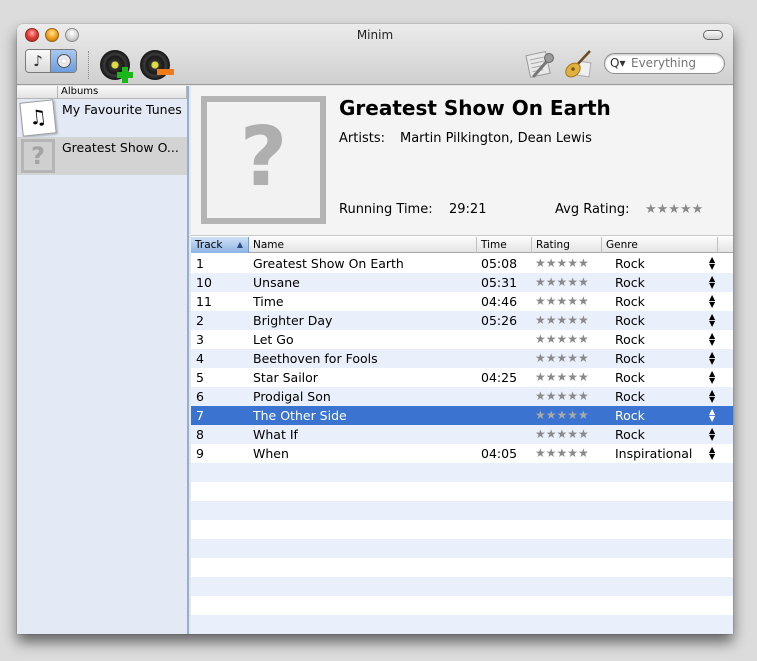 This screenshot has width=757, height=661. I want to click on search-field: Q▾, so click(664, 63).